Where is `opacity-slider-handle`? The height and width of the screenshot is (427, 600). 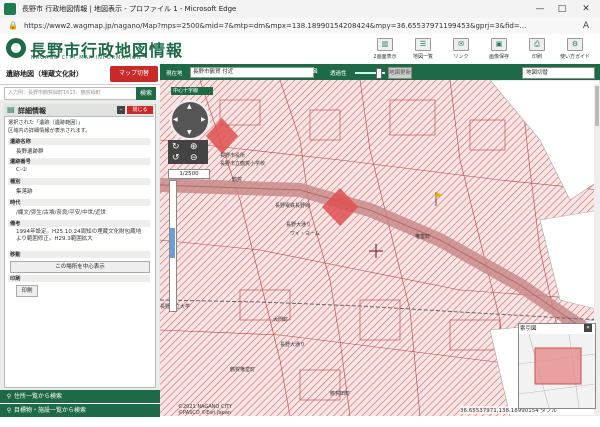
opacity-slider-handle is located at coordinates (379, 73).